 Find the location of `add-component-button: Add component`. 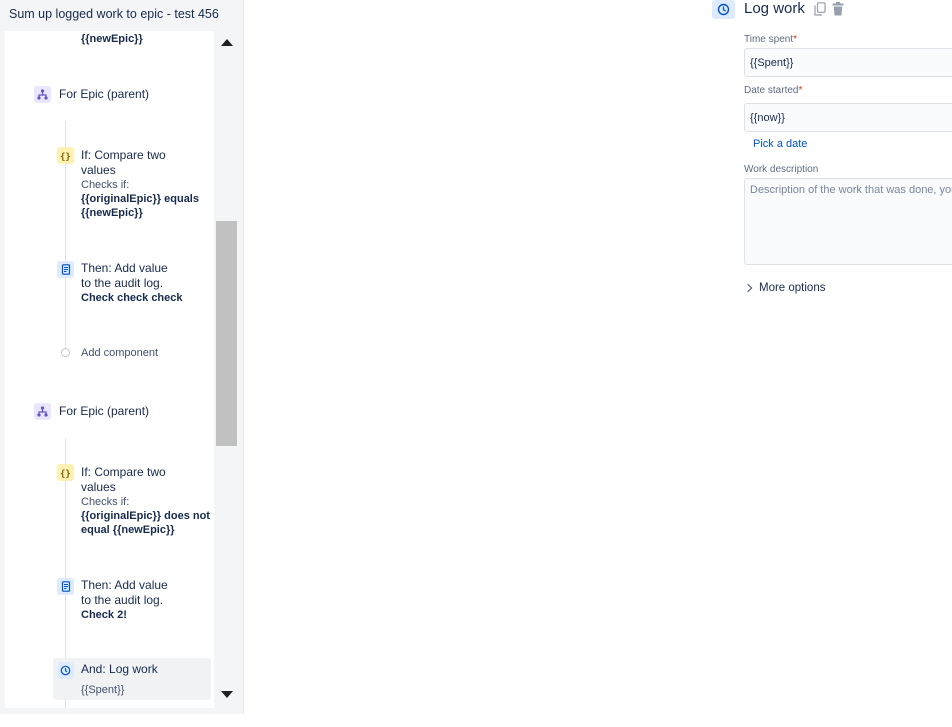

add-component-button: Add component is located at coordinates (109, 353).